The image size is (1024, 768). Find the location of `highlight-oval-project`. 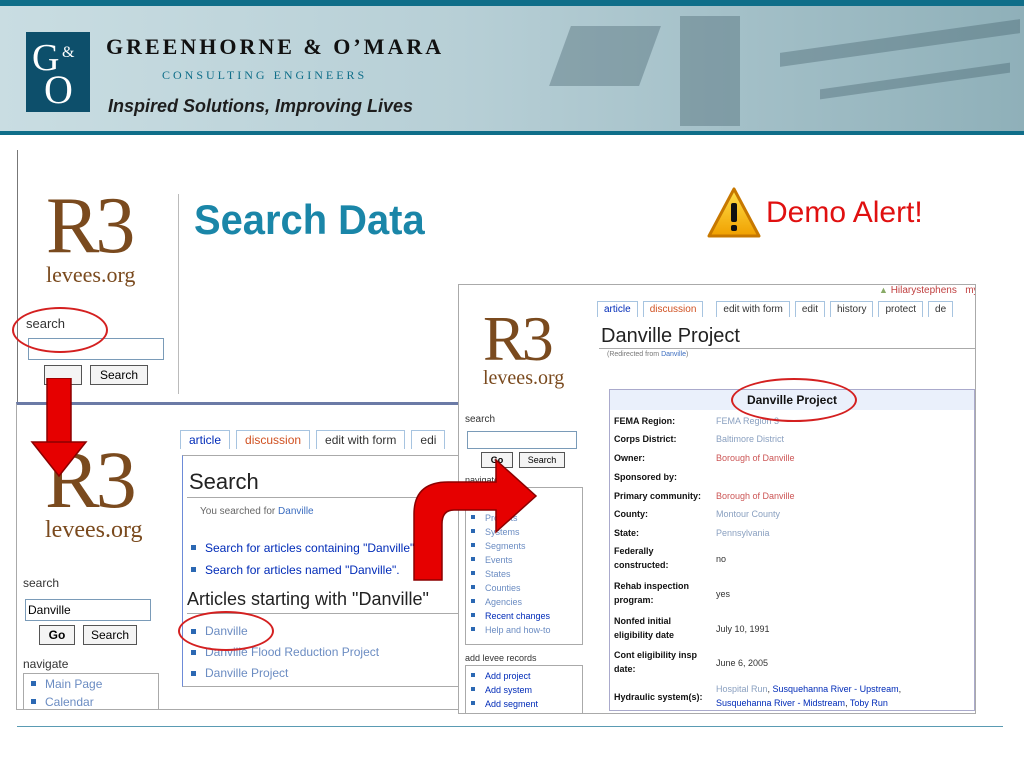

highlight-oval-project is located at coordinates (794, 400).